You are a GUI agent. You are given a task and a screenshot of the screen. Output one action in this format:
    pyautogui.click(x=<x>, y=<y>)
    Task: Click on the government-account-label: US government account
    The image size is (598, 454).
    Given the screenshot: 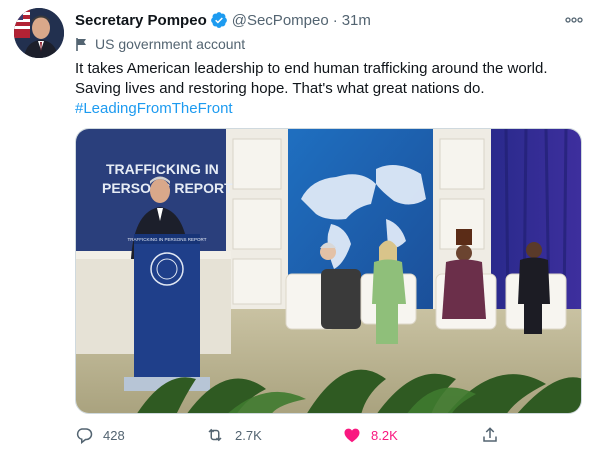 What is the action you would take?
    pyautogui.click(x=160, y=44)
    